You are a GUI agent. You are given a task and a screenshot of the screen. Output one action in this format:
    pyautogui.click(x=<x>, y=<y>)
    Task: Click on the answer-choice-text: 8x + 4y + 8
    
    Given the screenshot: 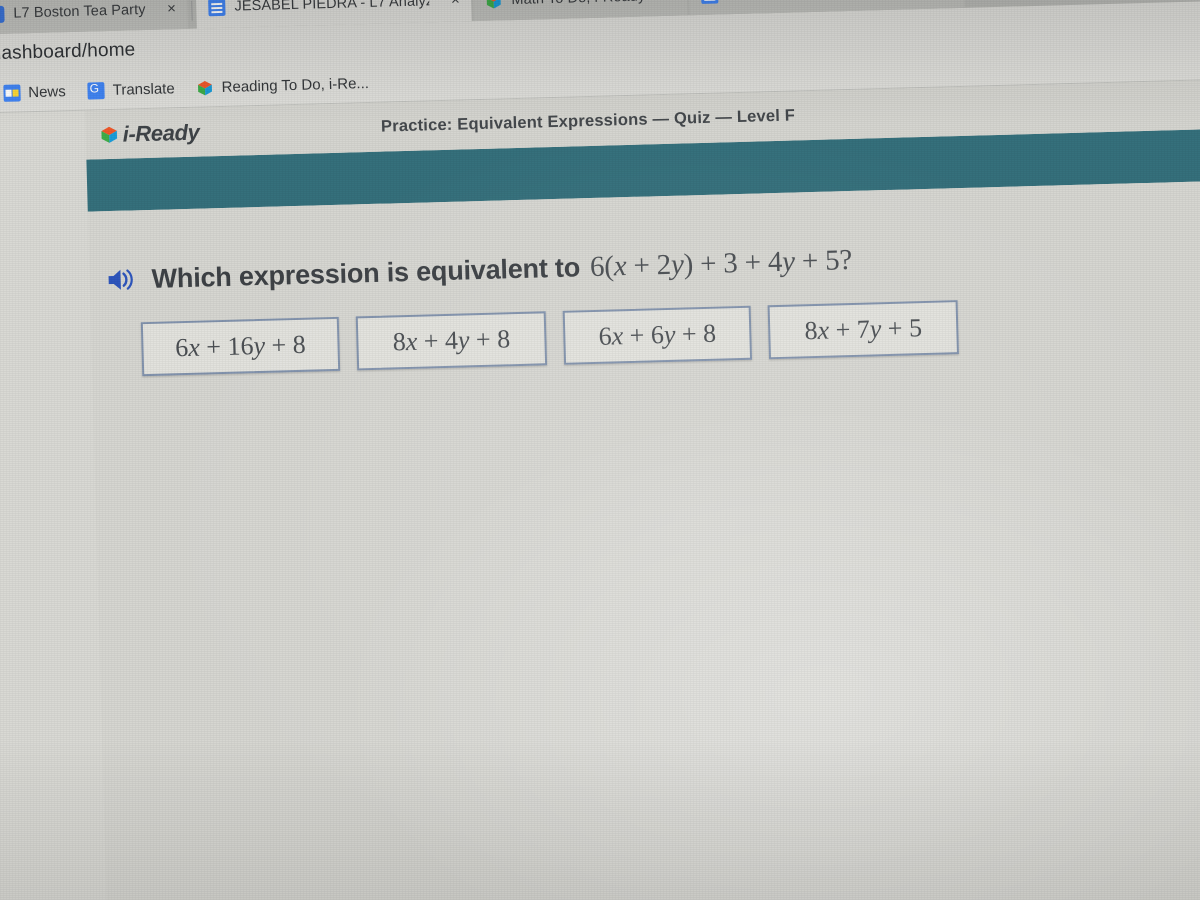 What is the action you would take?
    pyautogui.click(x=451, y=340)
    